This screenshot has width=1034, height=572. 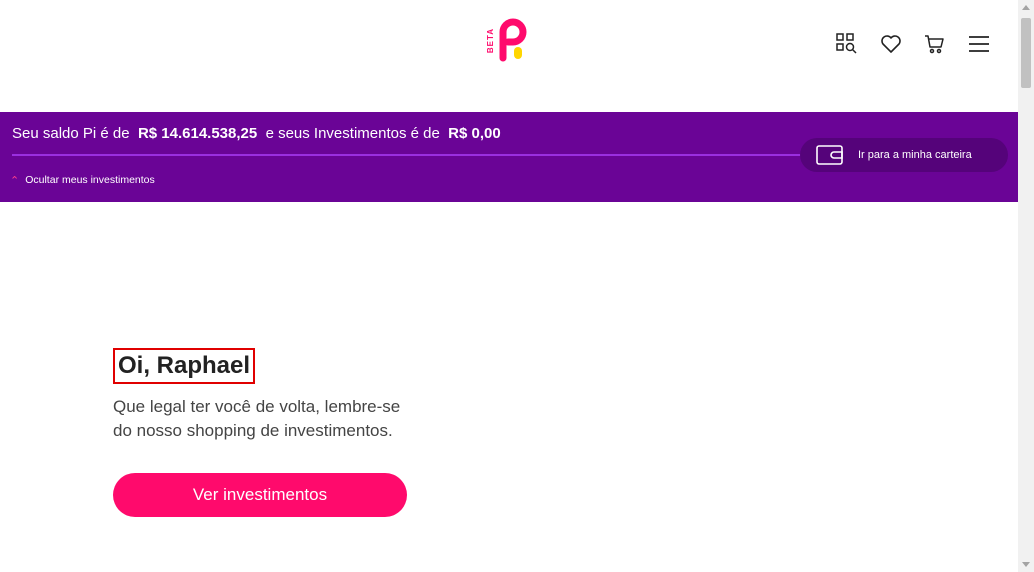 I want to click on scrollbar-thumb, so click(x=1026, y=53).